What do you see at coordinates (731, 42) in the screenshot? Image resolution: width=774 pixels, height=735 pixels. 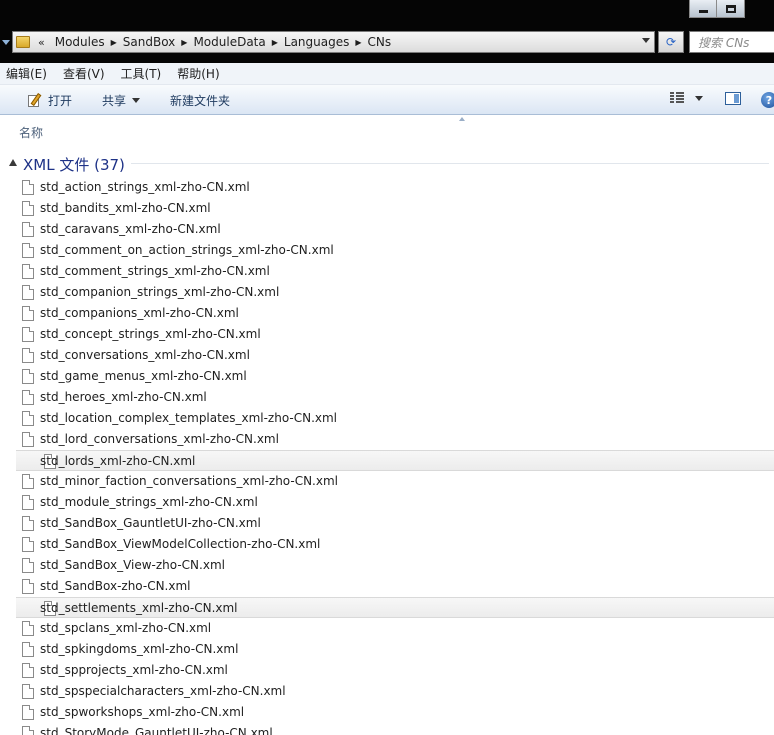 I see `search-input: 搜索 CNs` at bounding box center [731, 42].